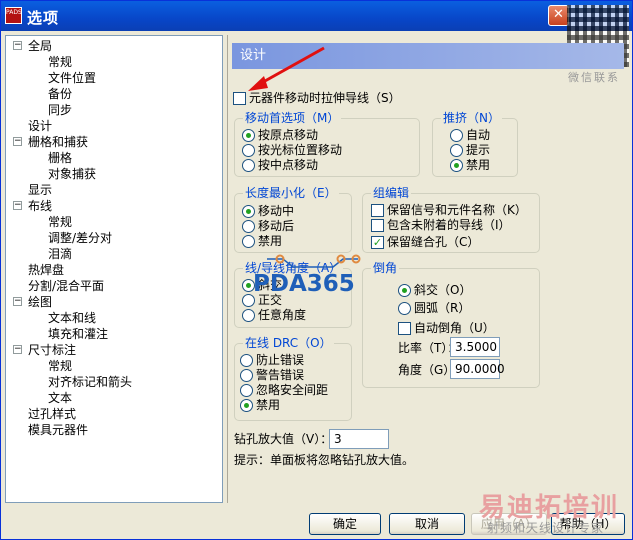  I want to click on tree-item: 分割/混合平面, so click(114, 286).